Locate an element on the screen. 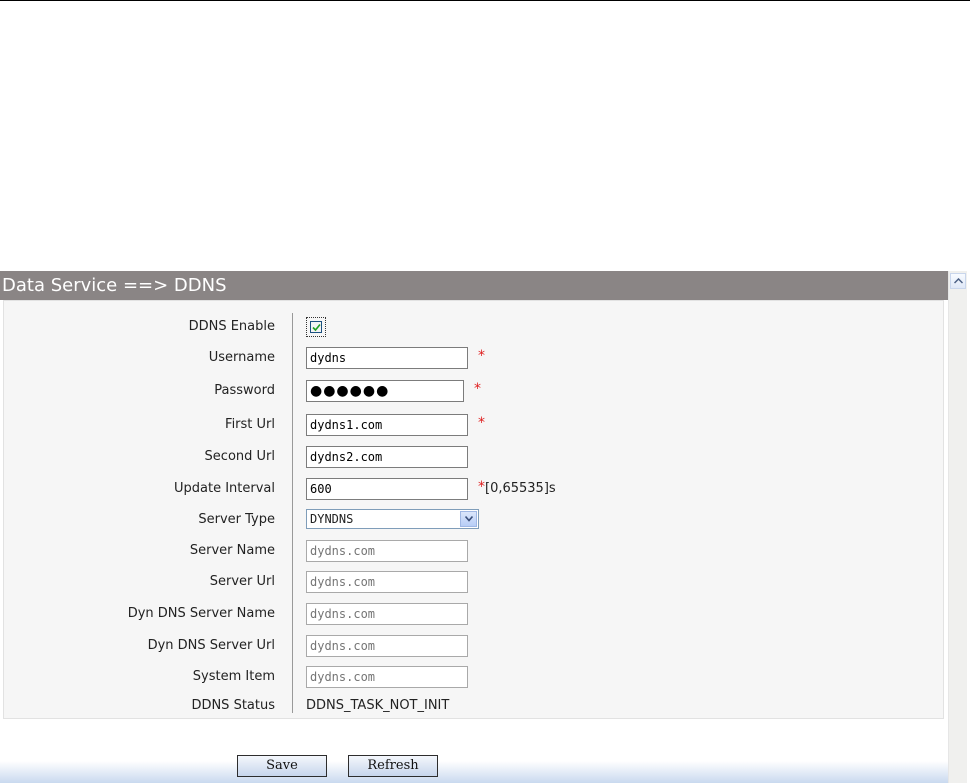 The height and width of the screenshot is (783, 970). row-ddns-status: DDNS Status DDNS_TASK_NOT_INIT is located at coordinates (474, 706).